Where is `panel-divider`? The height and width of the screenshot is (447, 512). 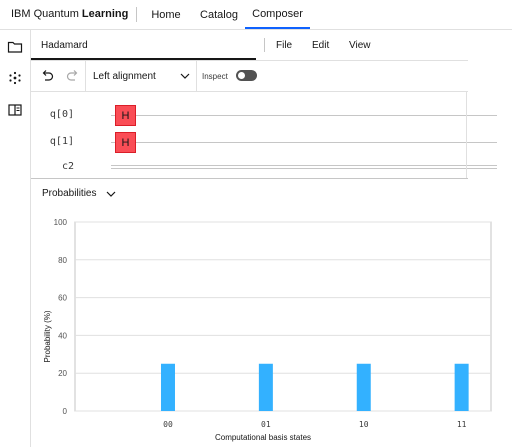
panel-divider is located at coordinates (466, 135).